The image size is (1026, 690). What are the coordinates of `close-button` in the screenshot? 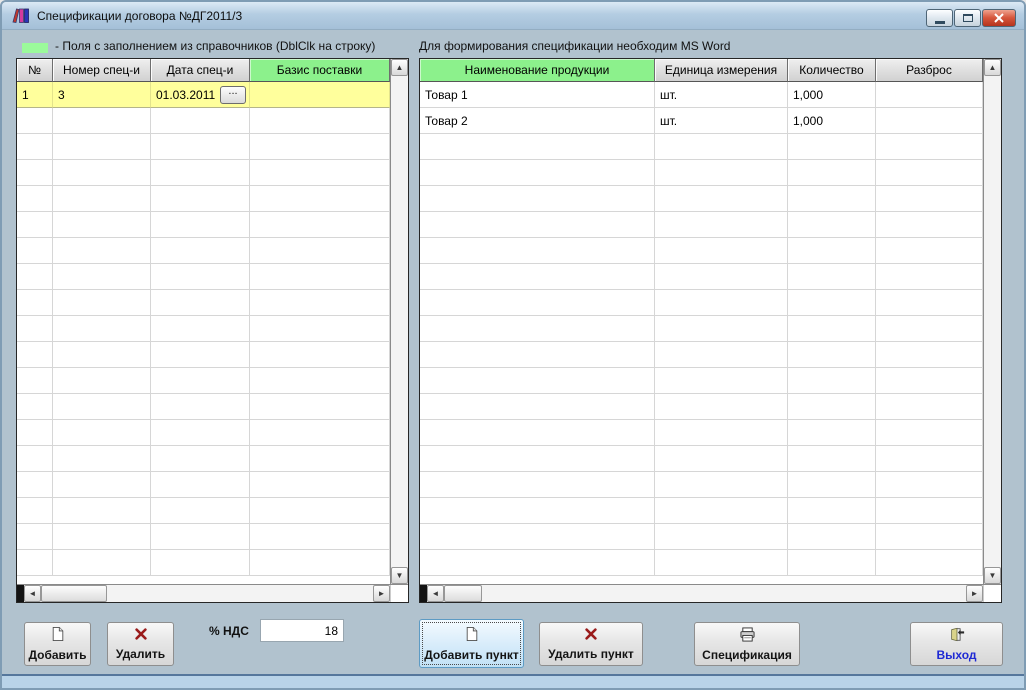 It's located at (999, 18).